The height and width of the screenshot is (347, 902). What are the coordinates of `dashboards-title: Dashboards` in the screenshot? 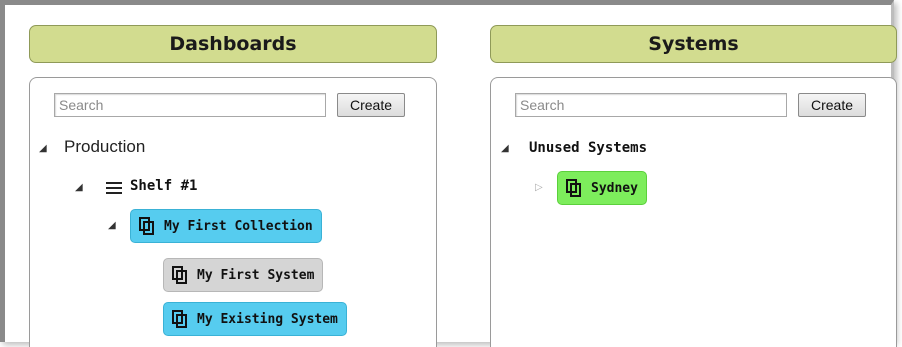 It's located at (233, 44).